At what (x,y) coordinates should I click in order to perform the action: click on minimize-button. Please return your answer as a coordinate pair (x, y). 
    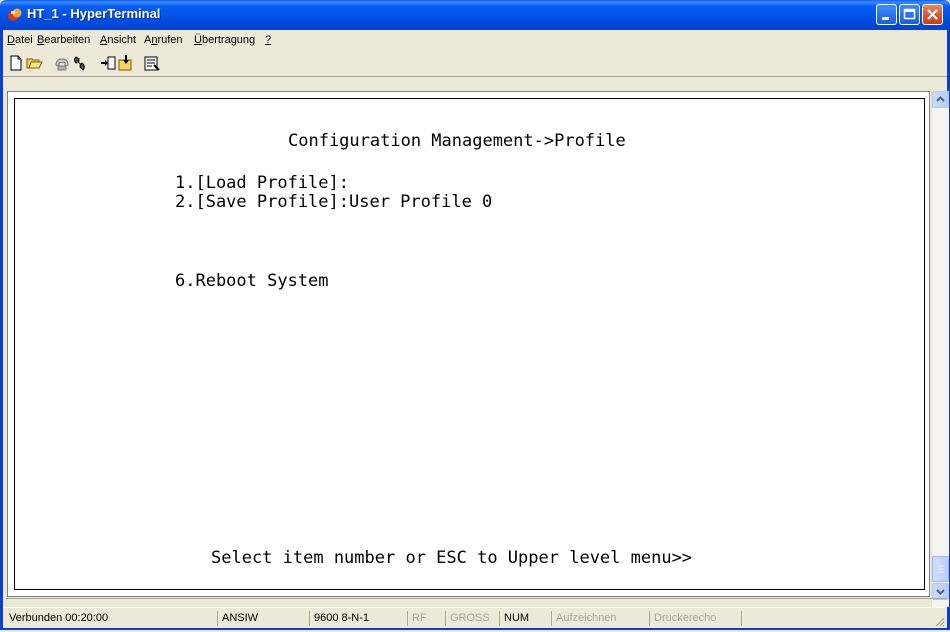
    Looking at the image, I should click on (886, 14).